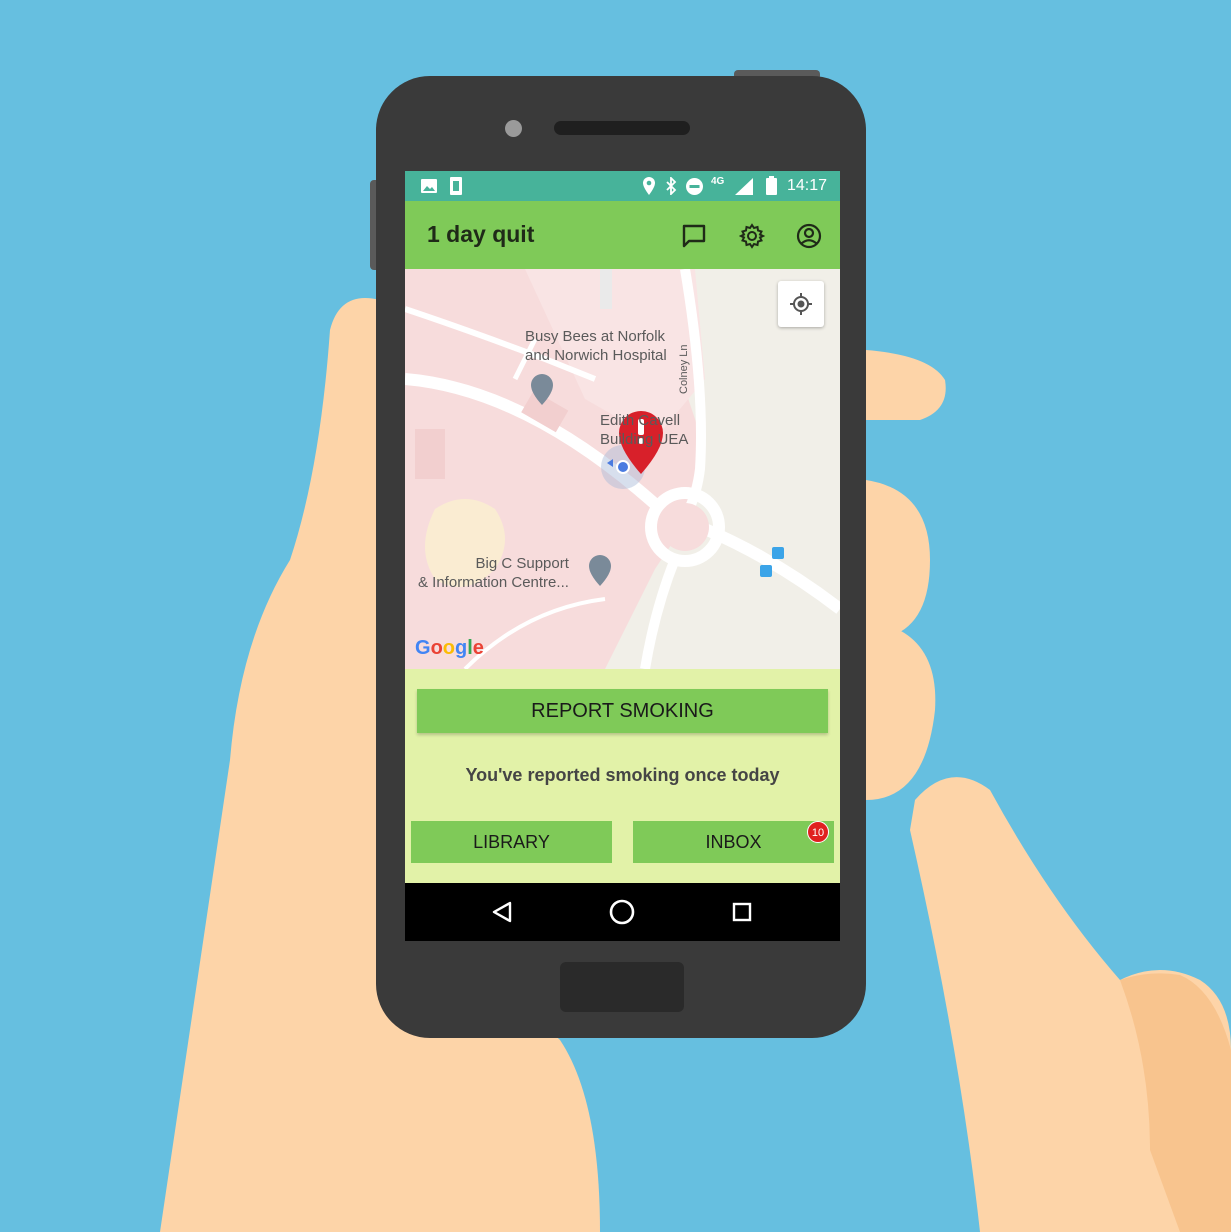  What do you see at coordinates (744, 186) in the screenshot?
I see `signal-icon` at bounding box center [744, 186].